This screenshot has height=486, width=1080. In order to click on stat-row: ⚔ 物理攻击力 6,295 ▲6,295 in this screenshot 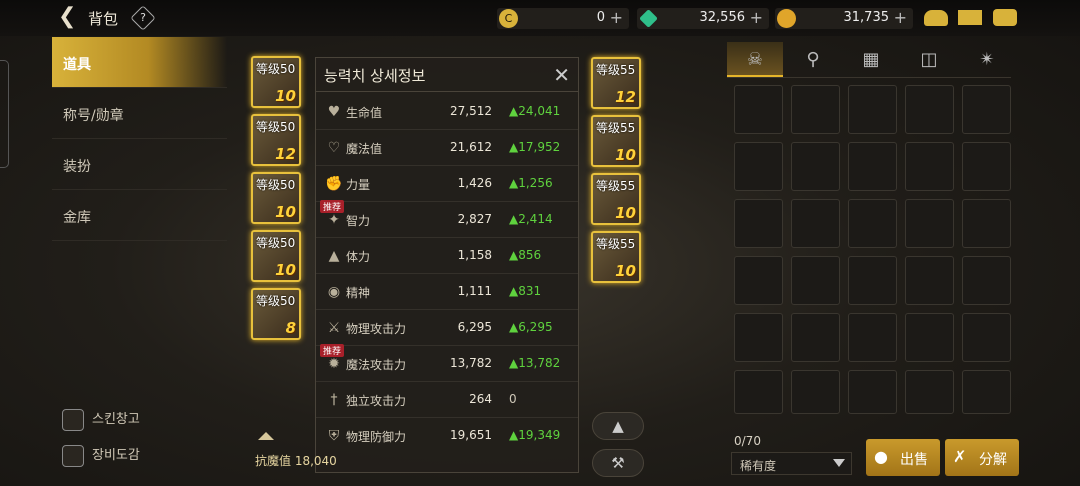, I will do `click(447, 328)`.